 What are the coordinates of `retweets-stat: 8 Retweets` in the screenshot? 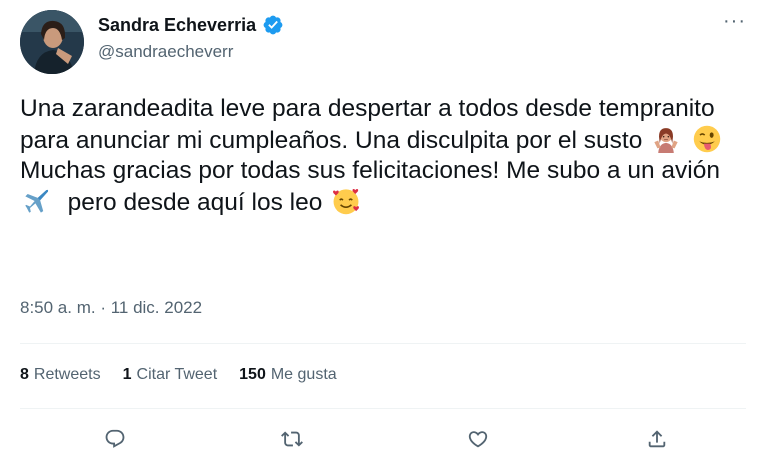 It's located at (60, 375).